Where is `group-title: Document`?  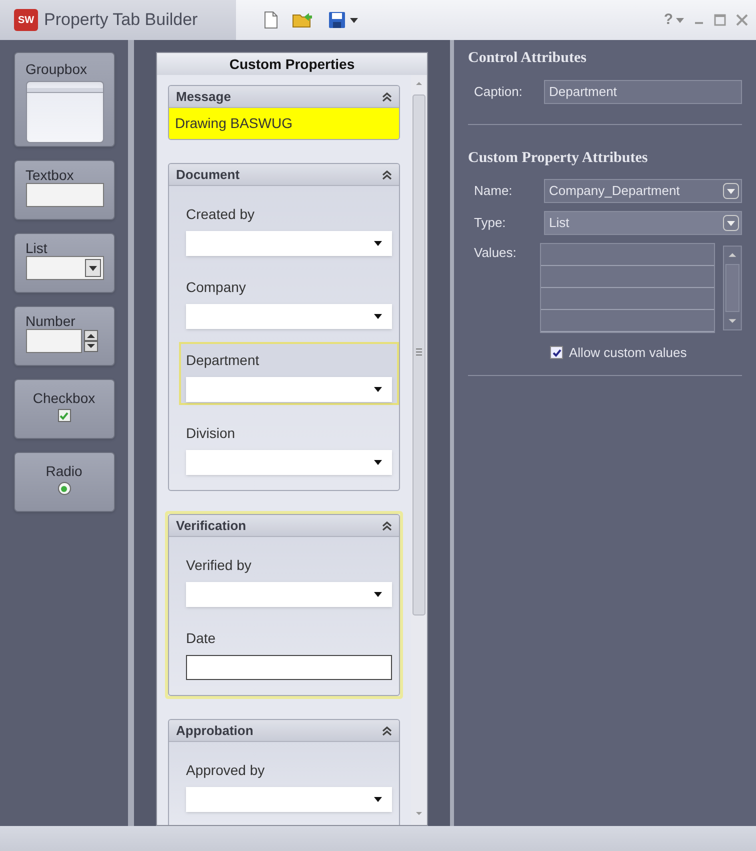
group-title: Document is located at coordinates (208, 175).